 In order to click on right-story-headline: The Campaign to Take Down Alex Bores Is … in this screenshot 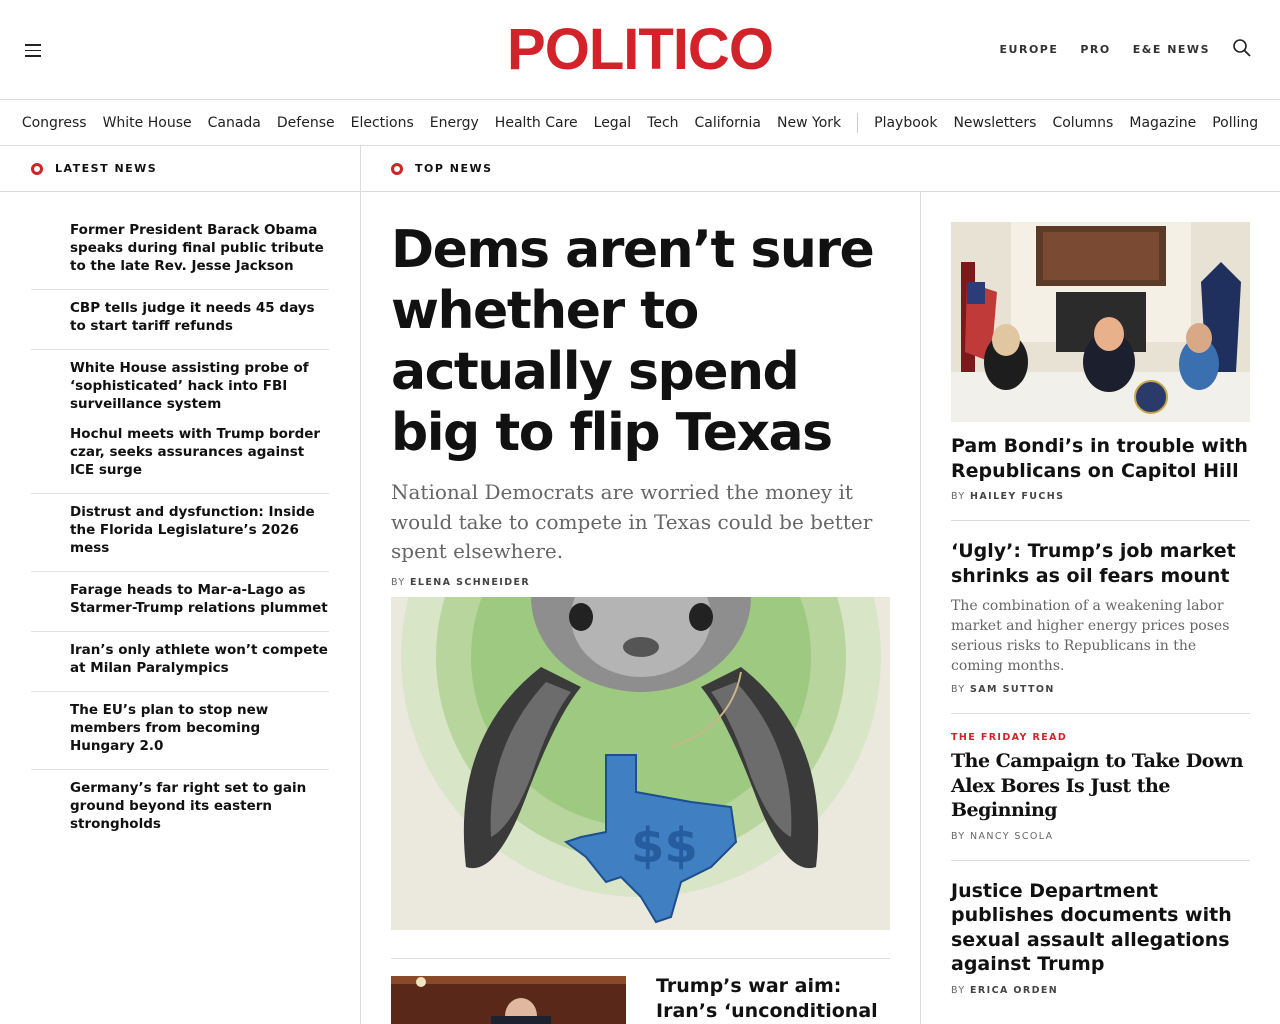, I will do `click(1100, 786)`.